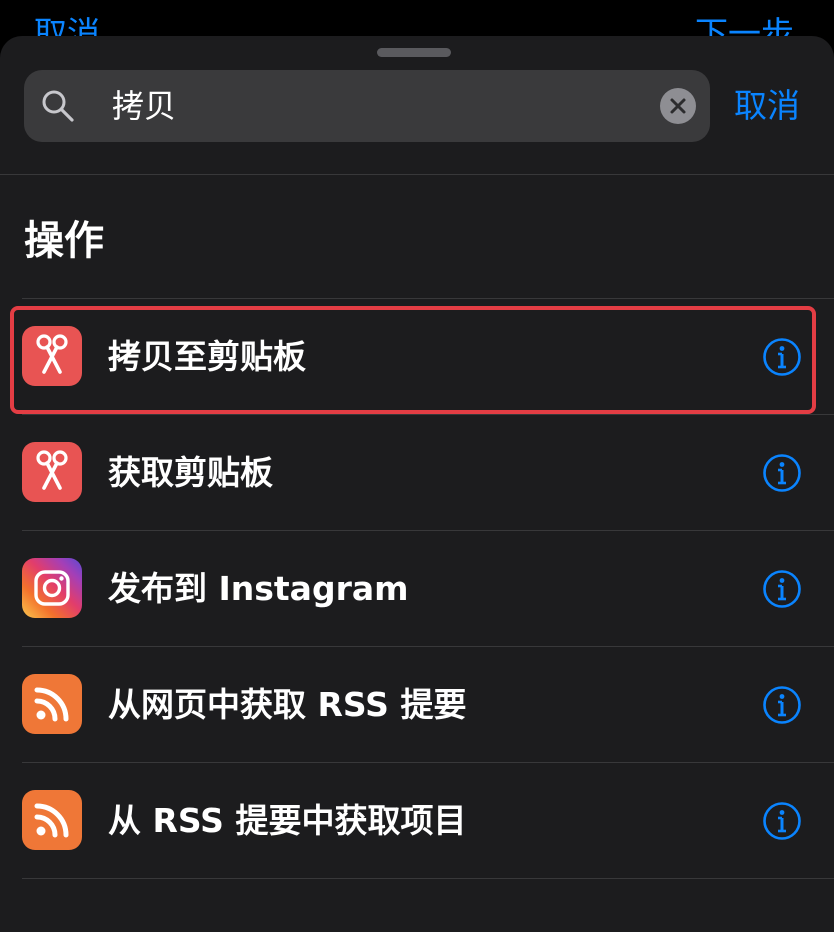  I want to click on search-icon, so click(58, 106).